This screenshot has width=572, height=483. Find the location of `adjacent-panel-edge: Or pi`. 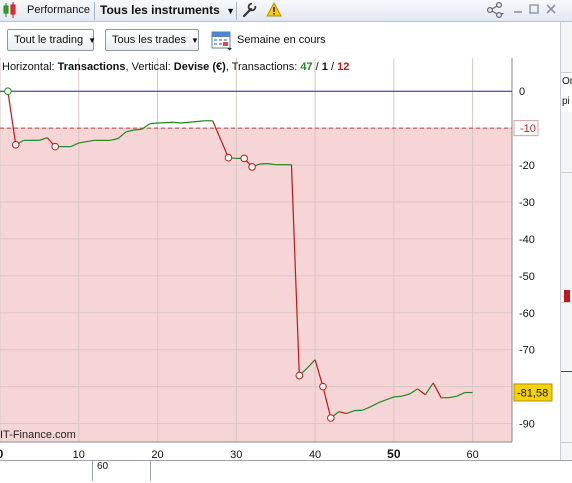

adjacent-panel-edge: Or pi is located at coordinates (566, 251).